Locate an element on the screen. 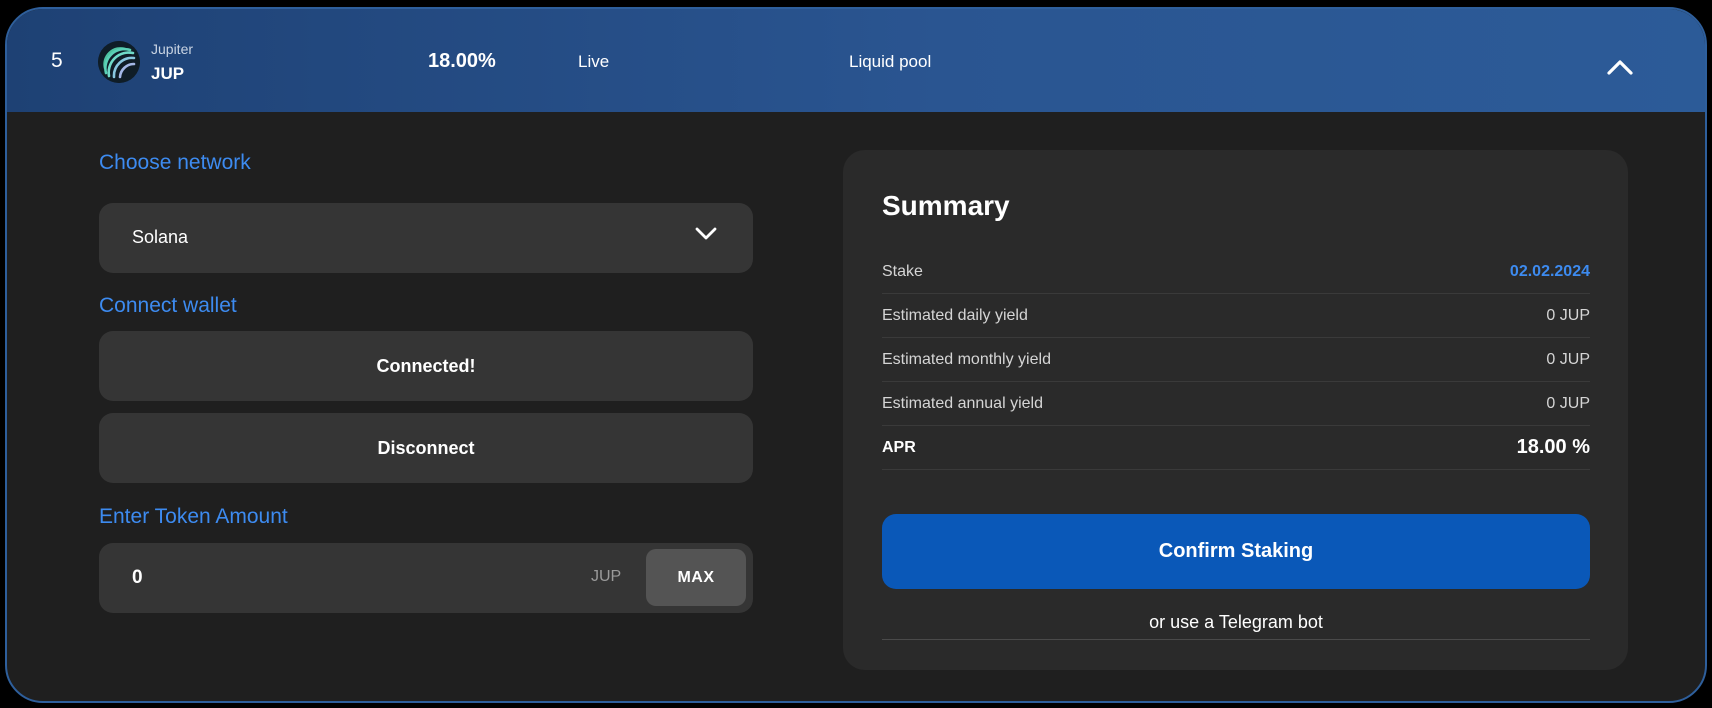  disconnect-button: Disconnect is located at coordinates (426, 448).